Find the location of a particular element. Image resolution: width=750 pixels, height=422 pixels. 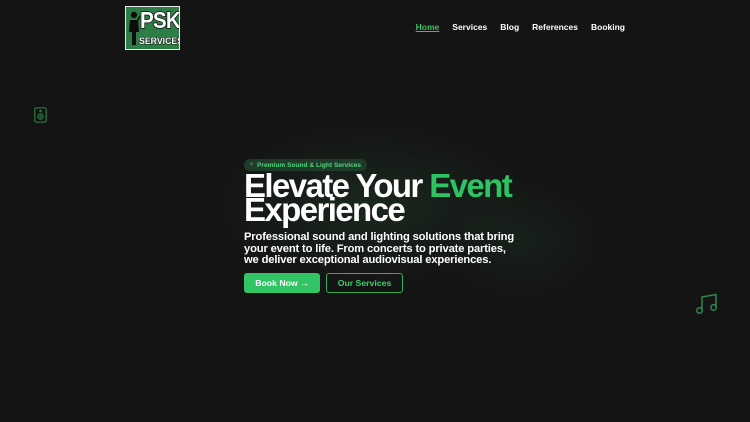

nav-link-booking: Booking is located at coordinates (608, 27).